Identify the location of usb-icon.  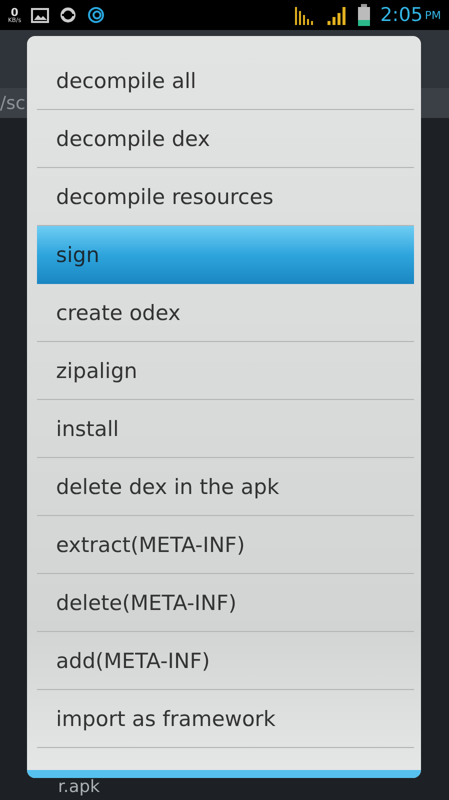
(68, 15).